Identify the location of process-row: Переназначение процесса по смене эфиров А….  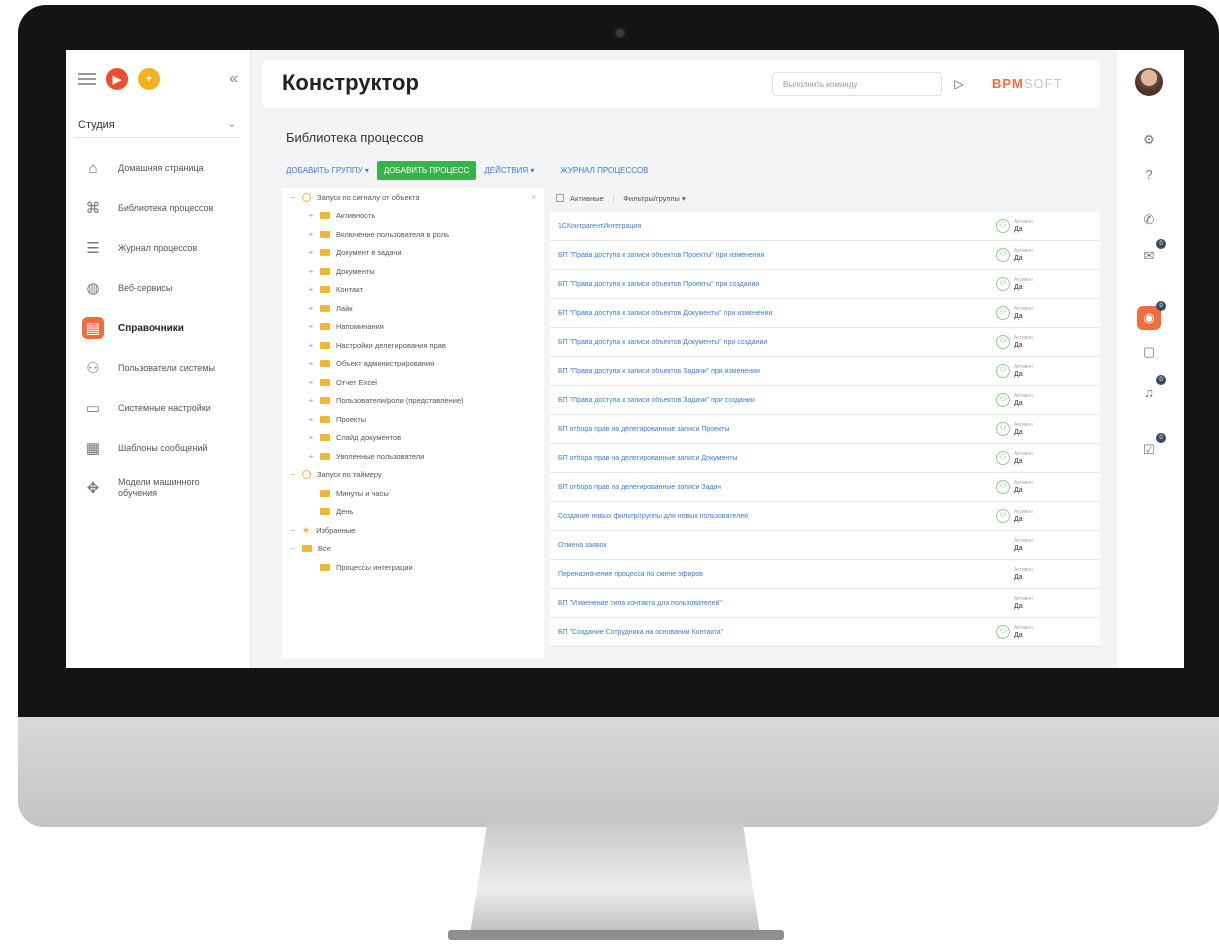
(825, 574).